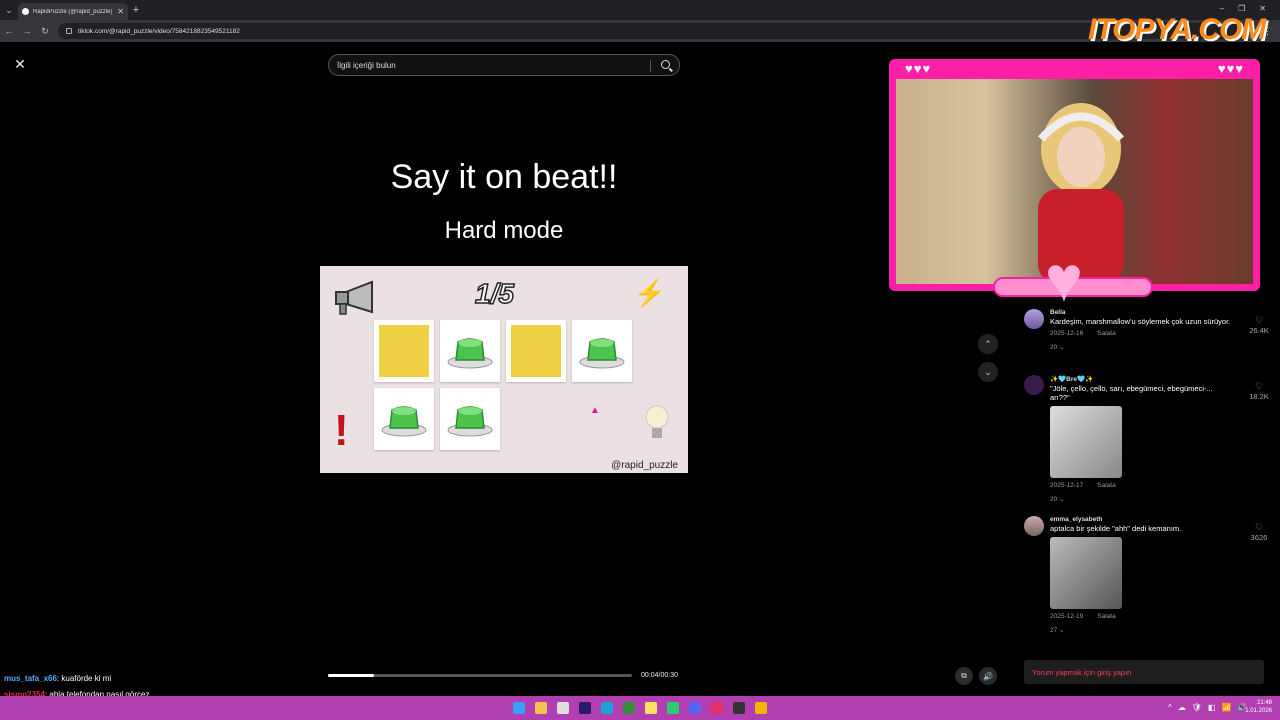 Image resolution: width=1280 pixels, height=720 pixels. What do you see at coordinates (1142, 485) in the screenshot?
I see `comment-meta: 2025-12-17 Salata` at bounding box center [1142, 485].